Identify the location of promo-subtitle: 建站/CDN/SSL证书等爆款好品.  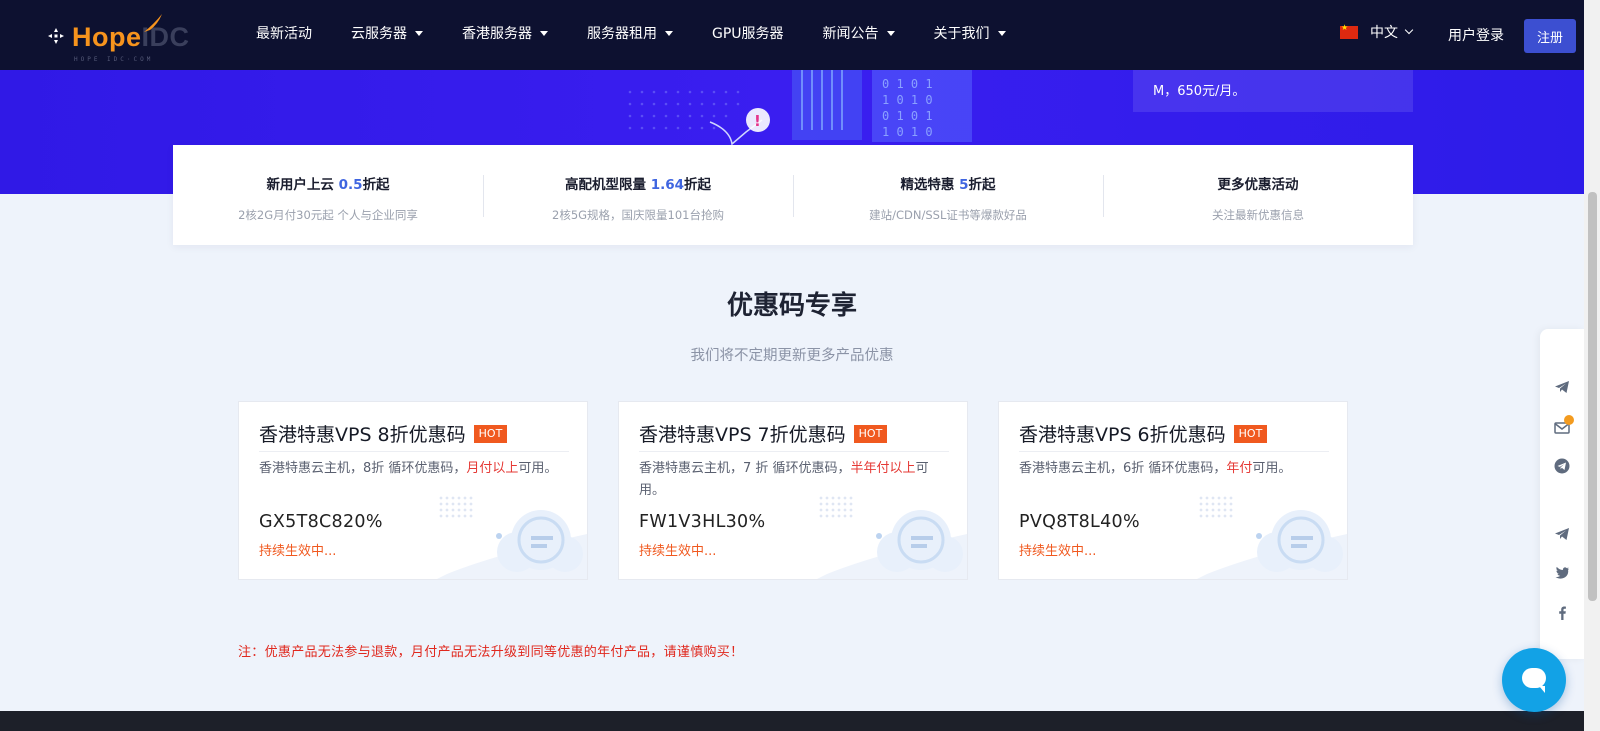
(948, 215).